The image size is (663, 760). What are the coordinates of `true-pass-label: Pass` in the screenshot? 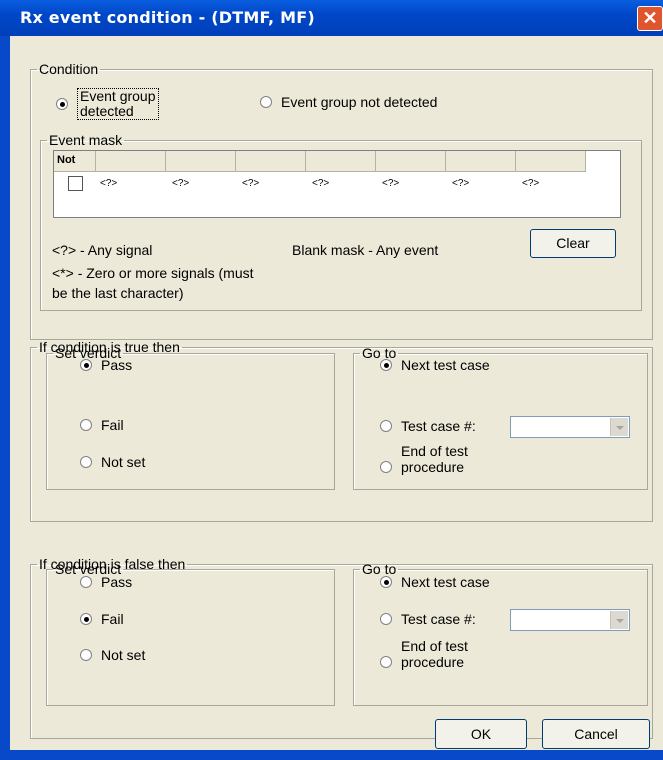 It's located at (117, 365).